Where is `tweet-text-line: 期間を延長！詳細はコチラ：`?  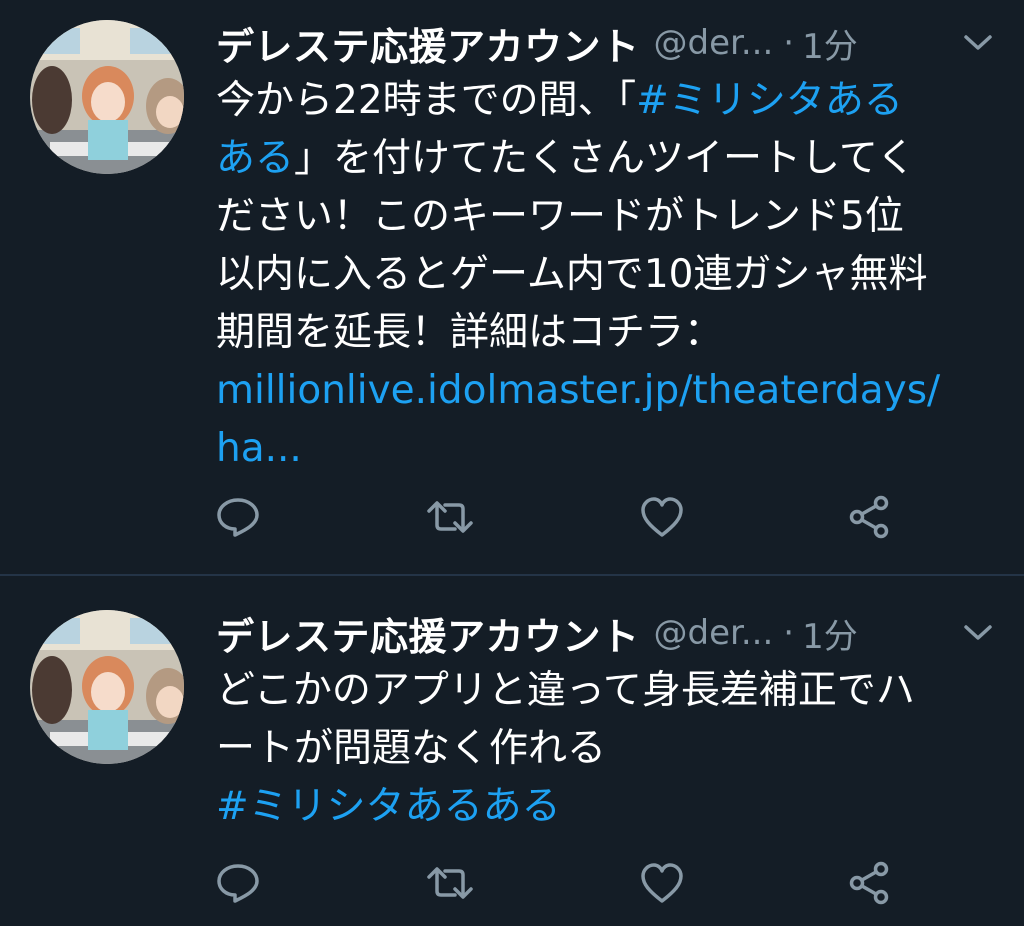 tweet-text-line: 期間を延長！詳細はコチラ： is located at coordinates (470, 332).